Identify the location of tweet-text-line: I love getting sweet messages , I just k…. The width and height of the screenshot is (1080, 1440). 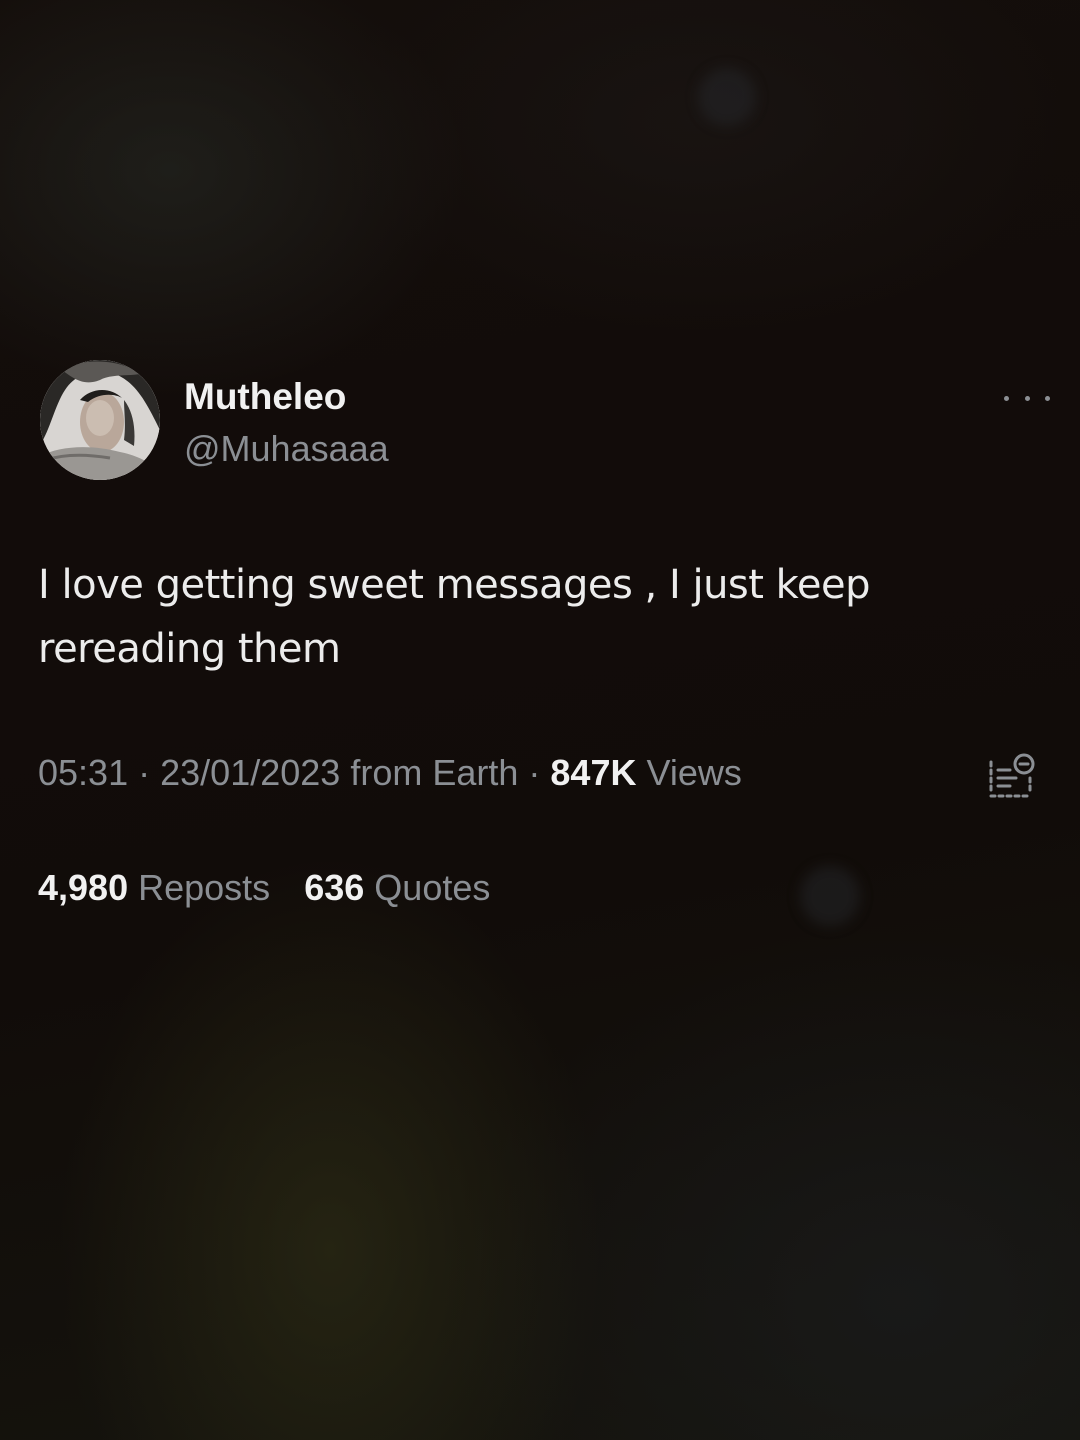
(454, 585).